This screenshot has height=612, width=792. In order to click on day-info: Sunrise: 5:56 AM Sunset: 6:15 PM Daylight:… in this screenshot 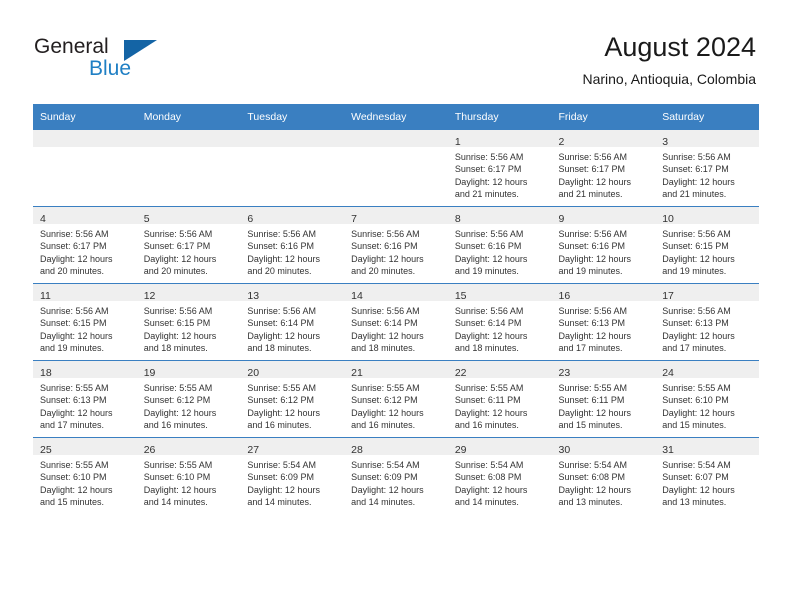, I will do `click(189, 327)`.